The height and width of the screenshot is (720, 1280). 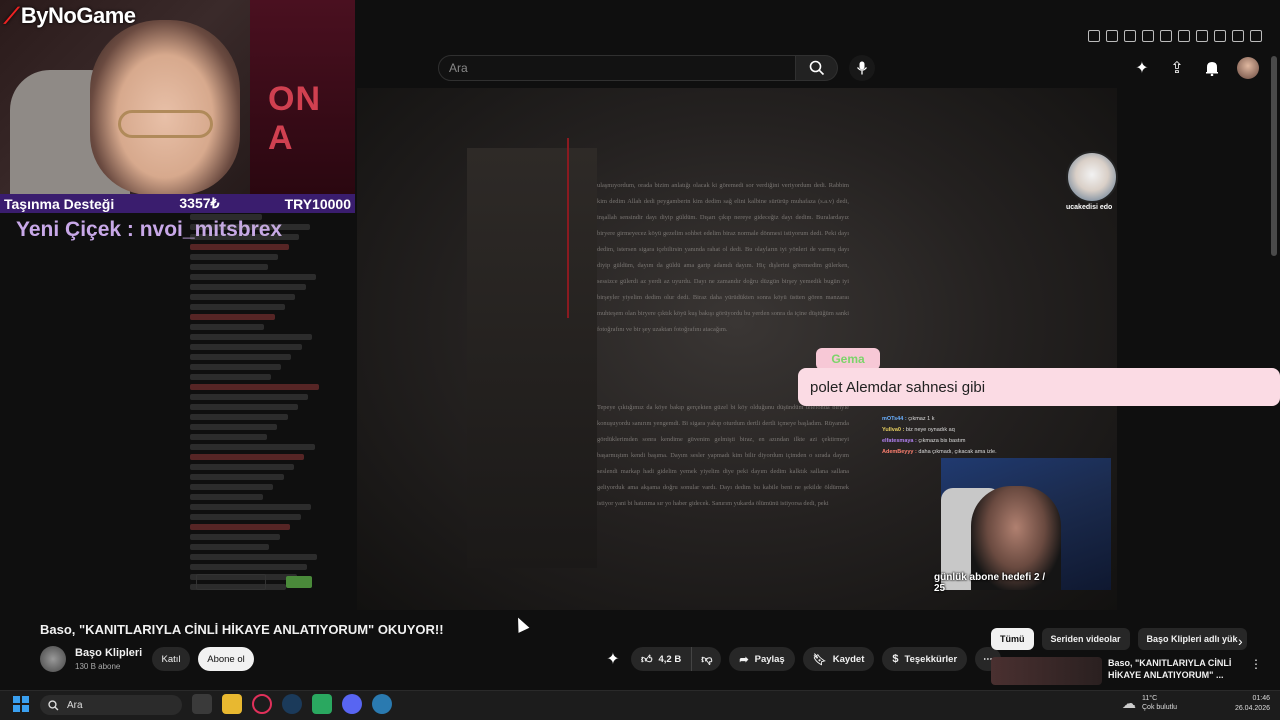 What do you see at coordinates (53, 659) in the screenshot?
I see `channel-avatar` at bounding box center [53, 659].